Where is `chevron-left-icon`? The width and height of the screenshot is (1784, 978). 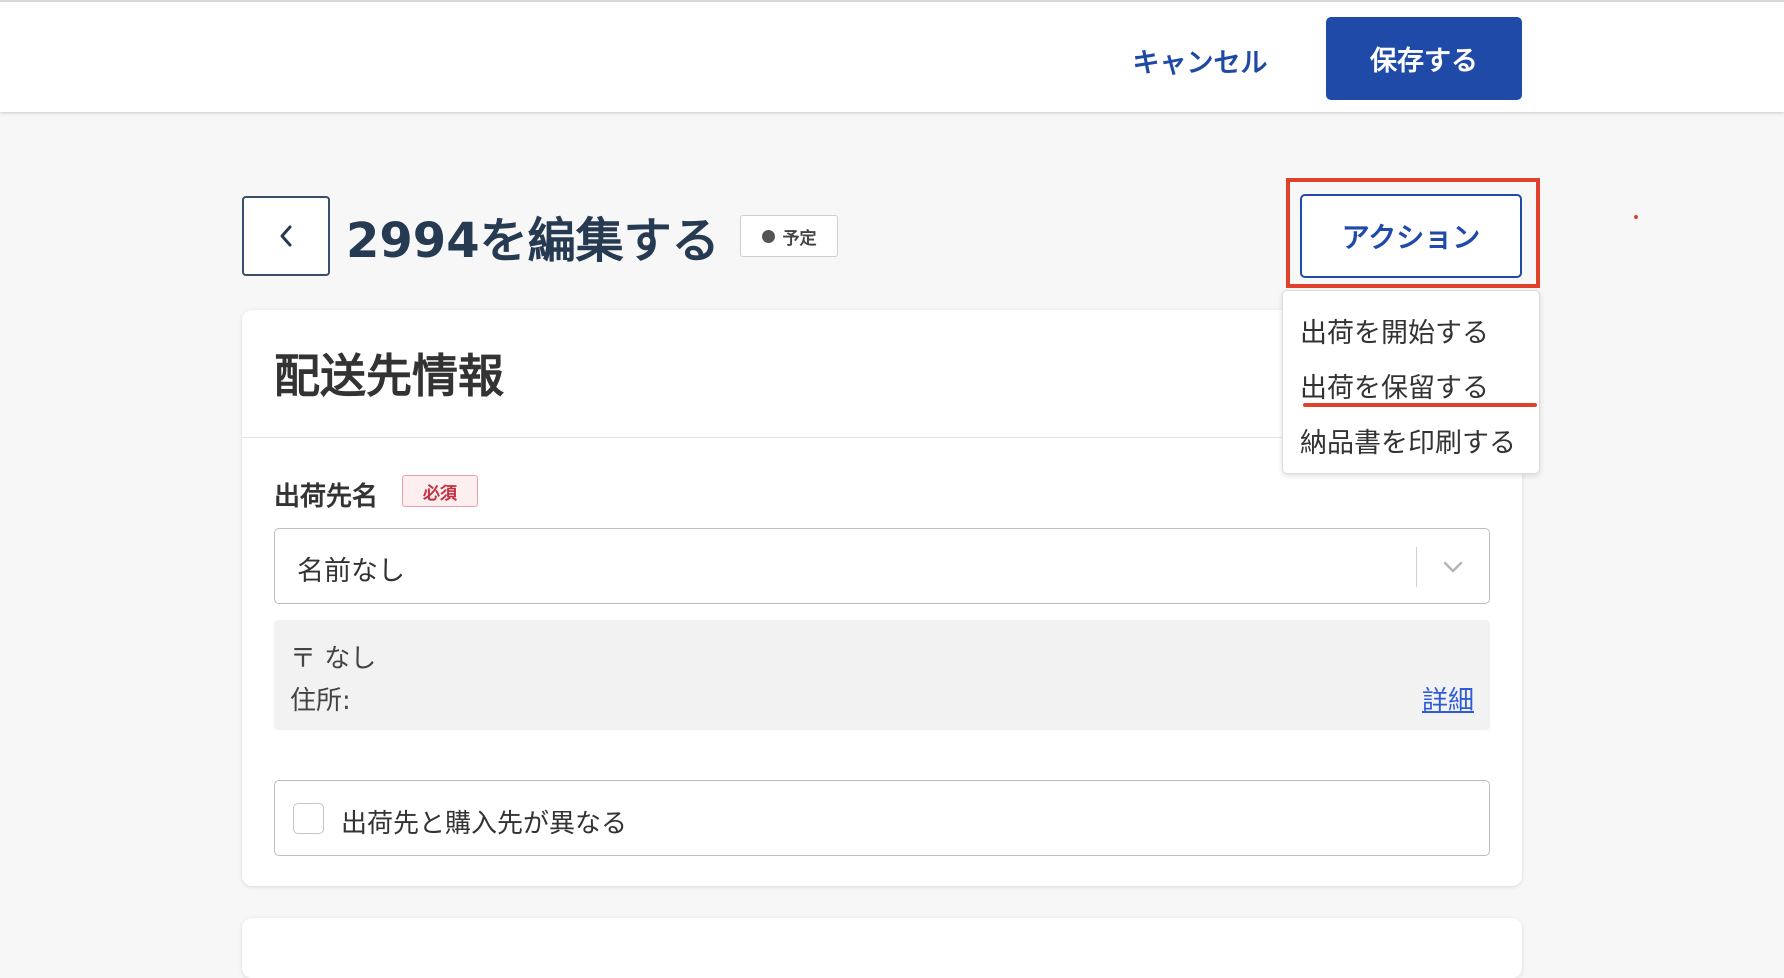
chevron-left-icon is located at coordinates (286, 236).